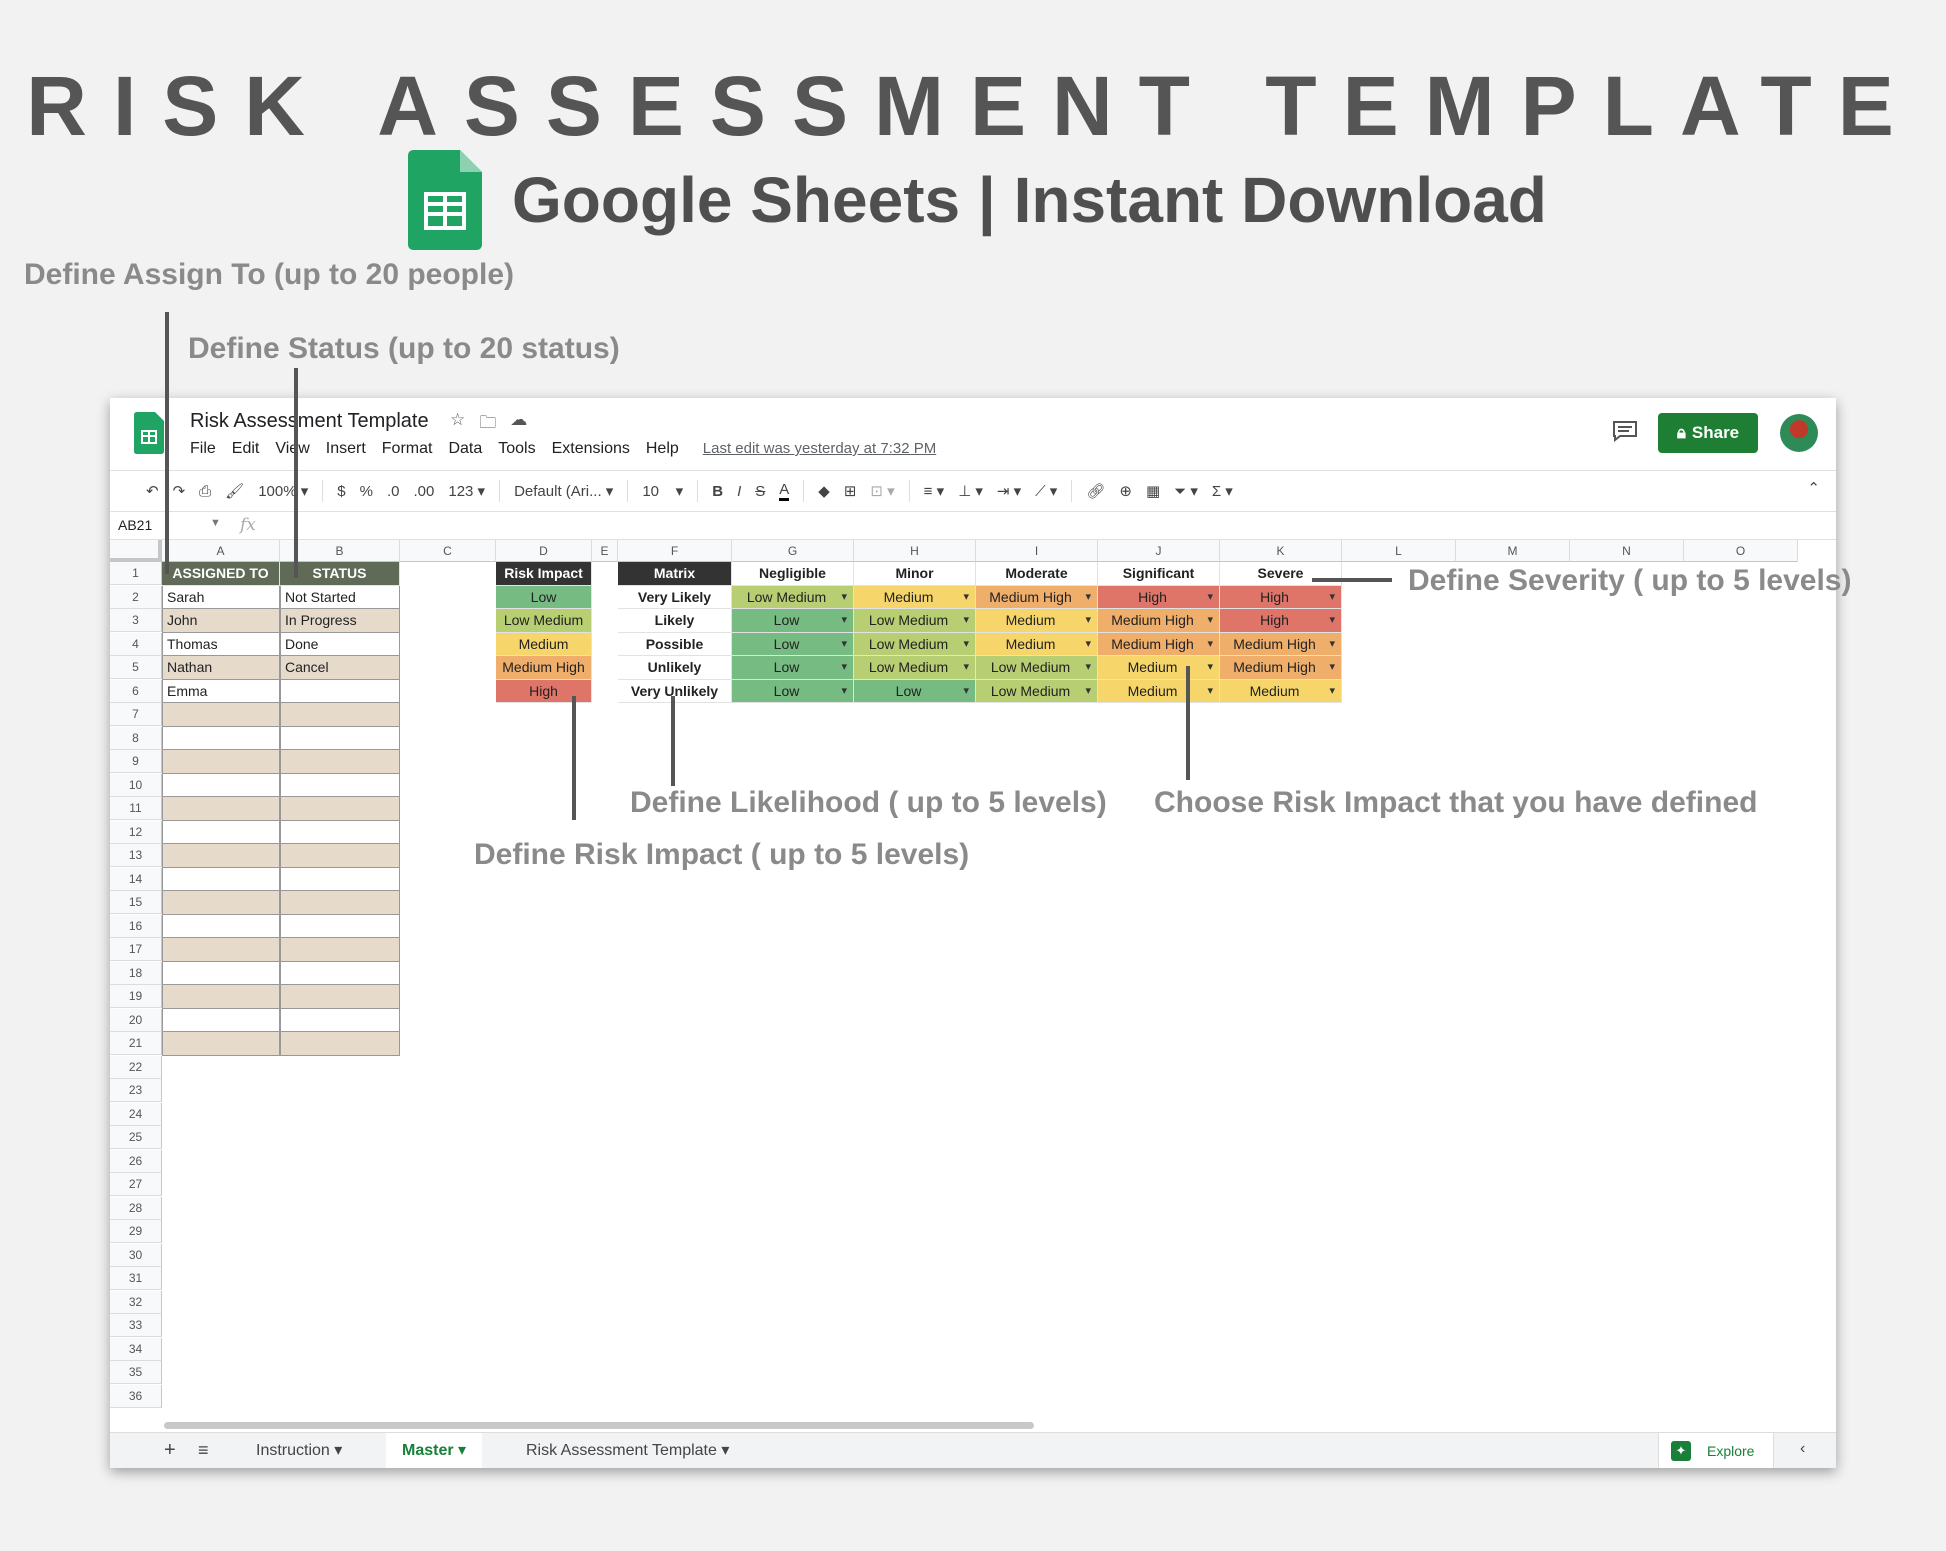 This screenshot has width=1946, height=1551. What do you see at coordinates (136, 1372) in the screenshot?
I see `row-header: 35` at bounding box center [136, 1372].